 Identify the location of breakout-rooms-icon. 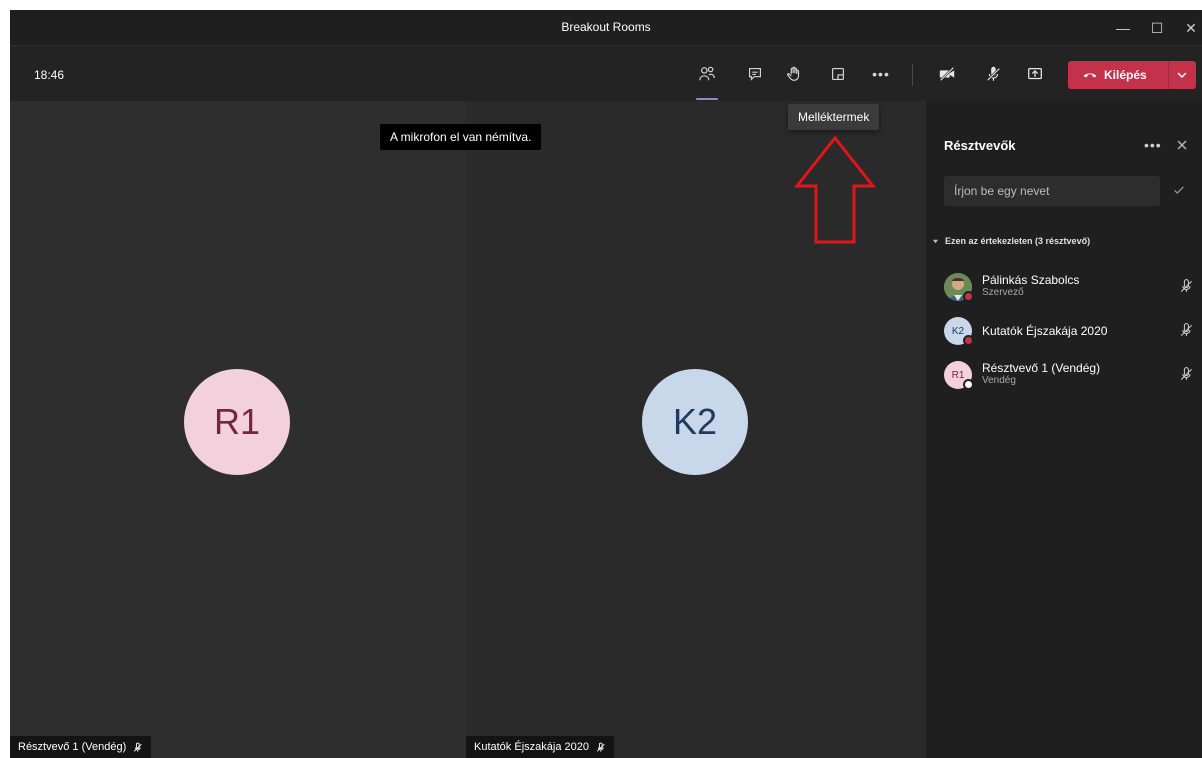
(838, 74).